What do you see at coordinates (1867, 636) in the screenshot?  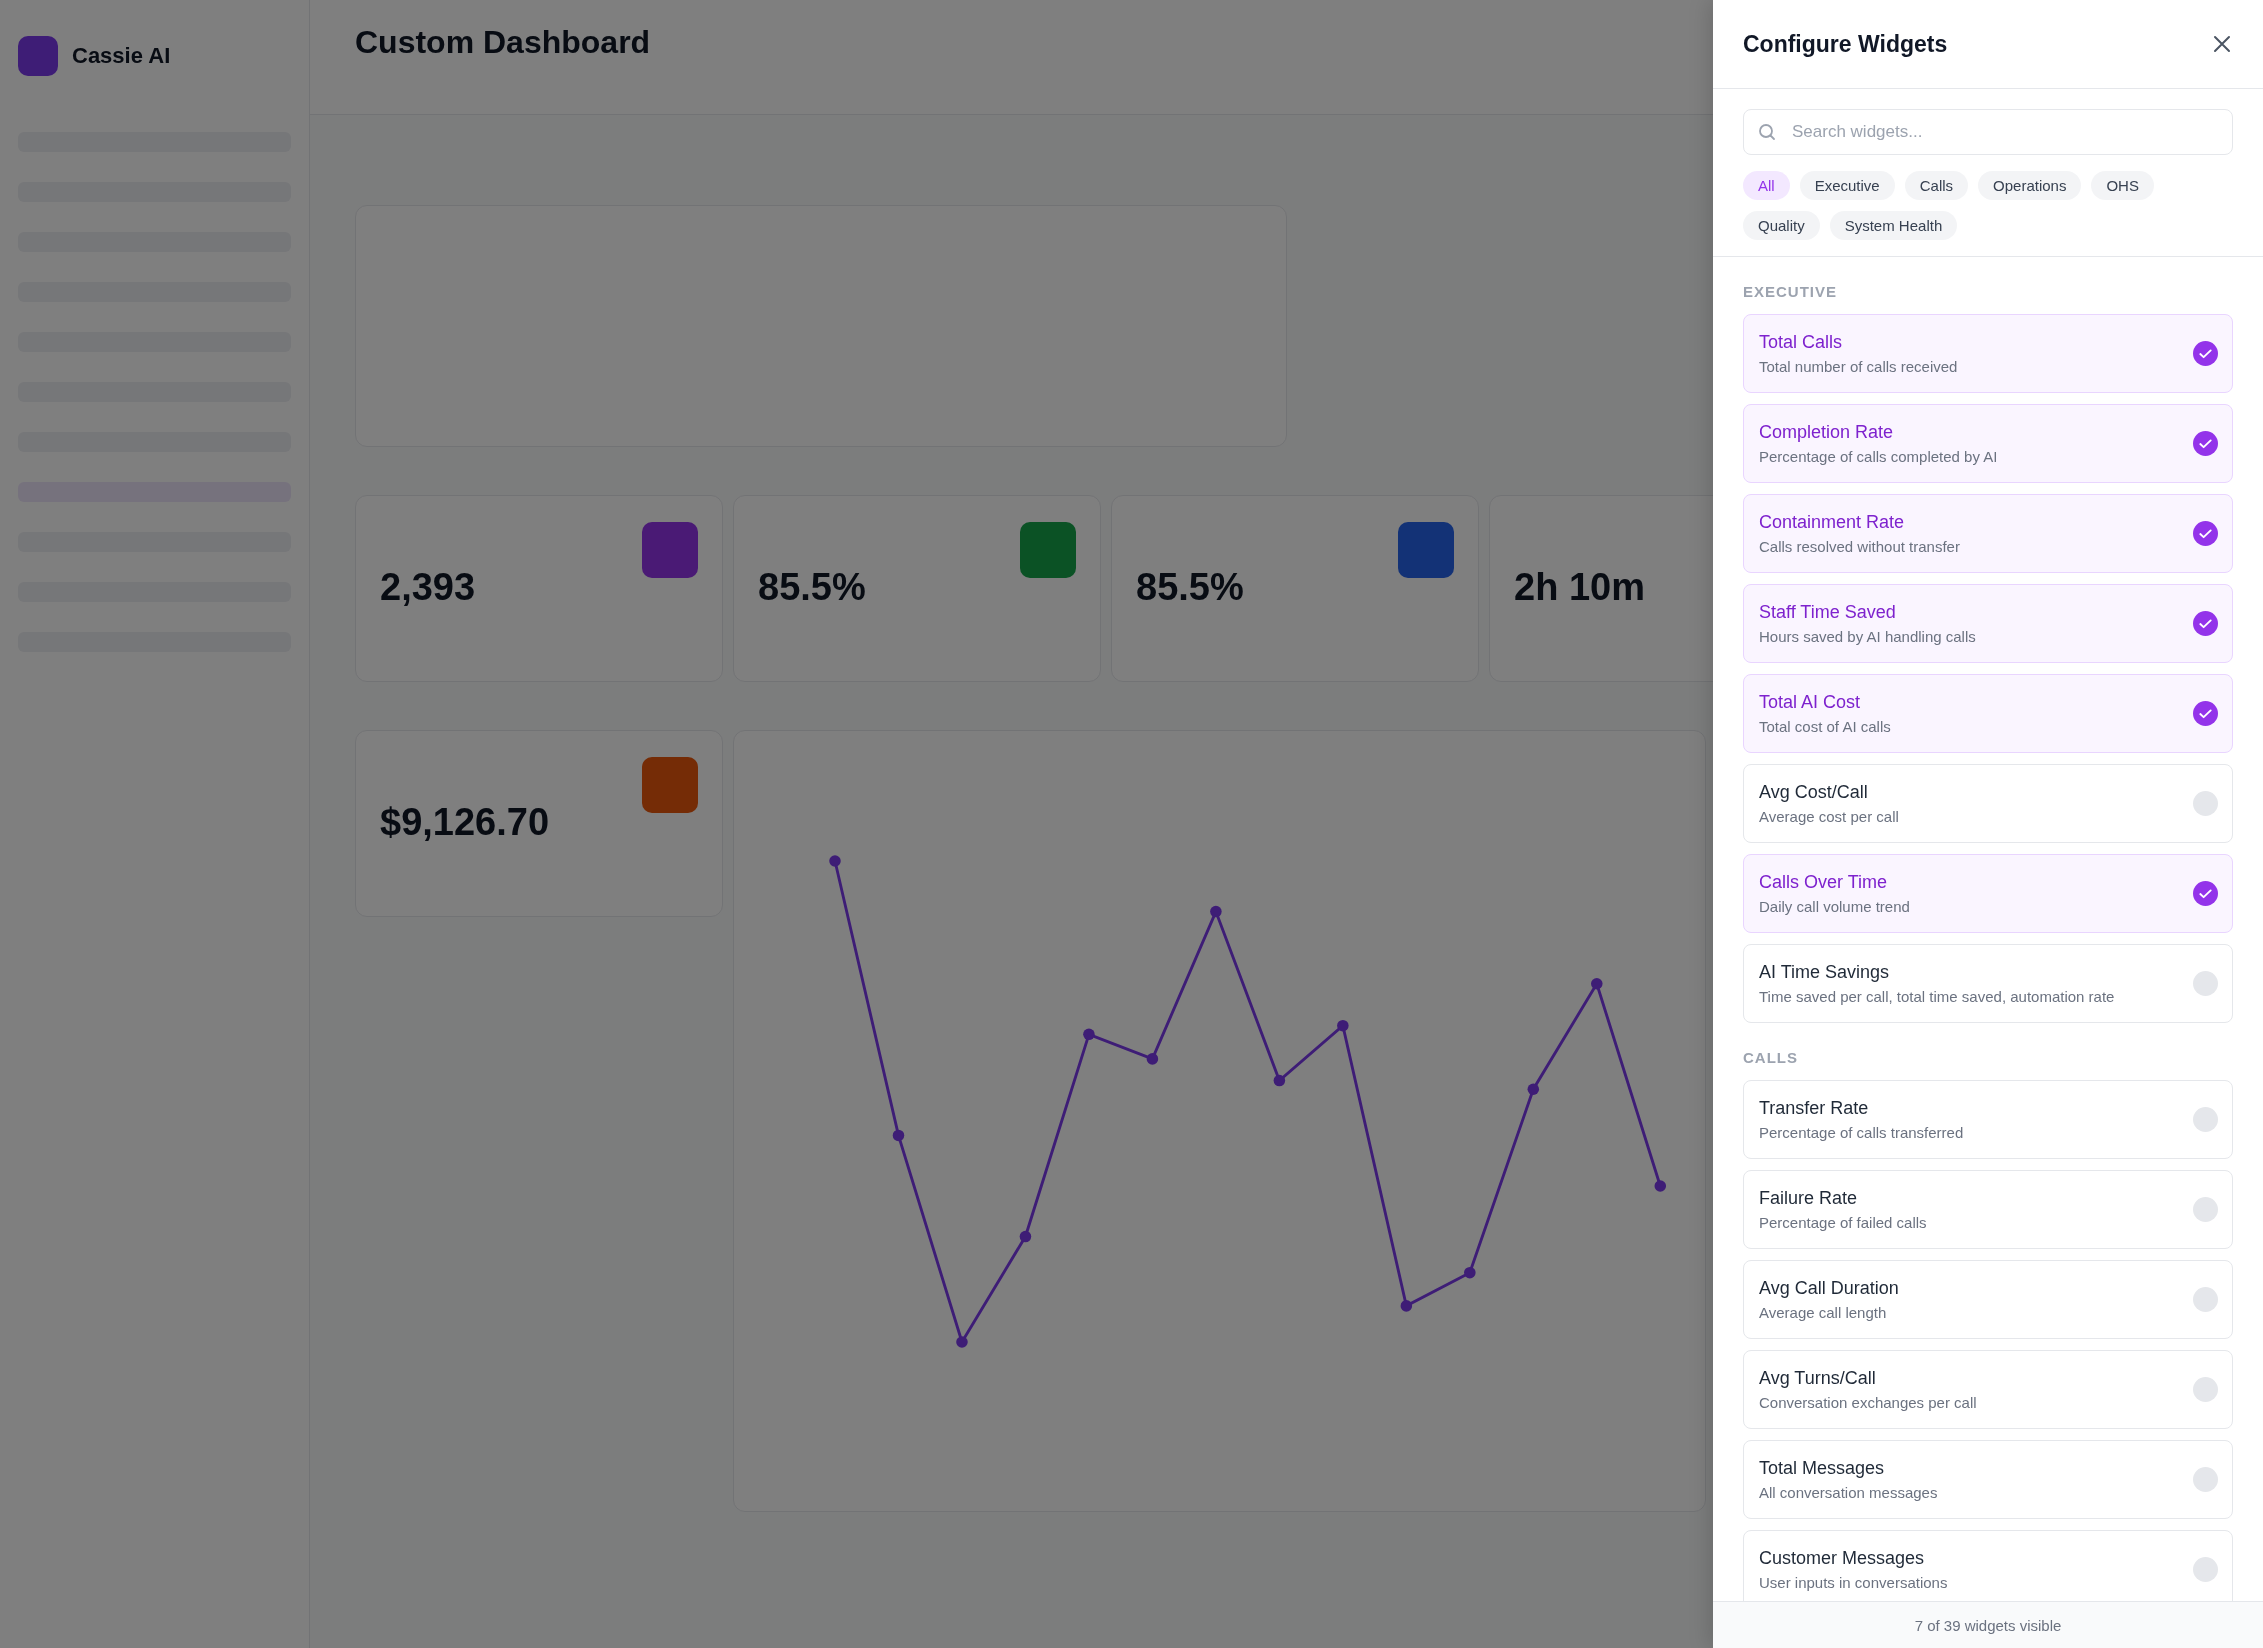 I see `widget-description: Hours saved by AI handling calls` at bounding box center [1867, 636].